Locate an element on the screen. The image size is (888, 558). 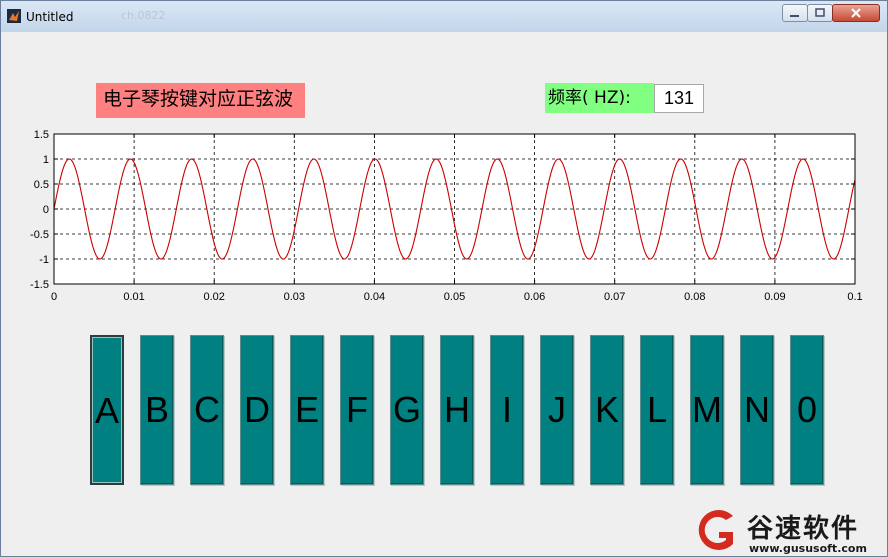
key-button-k: K is located at coordinates (607, 410).